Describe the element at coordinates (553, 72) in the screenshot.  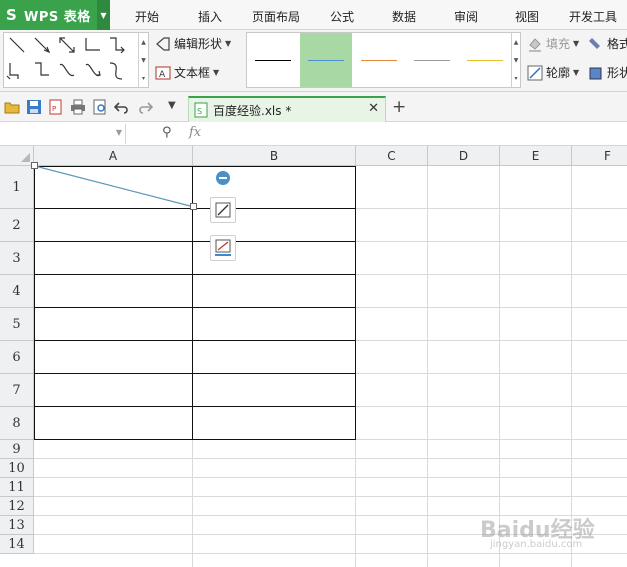
I see `outline-button: 轮廓 ▼` at that location.